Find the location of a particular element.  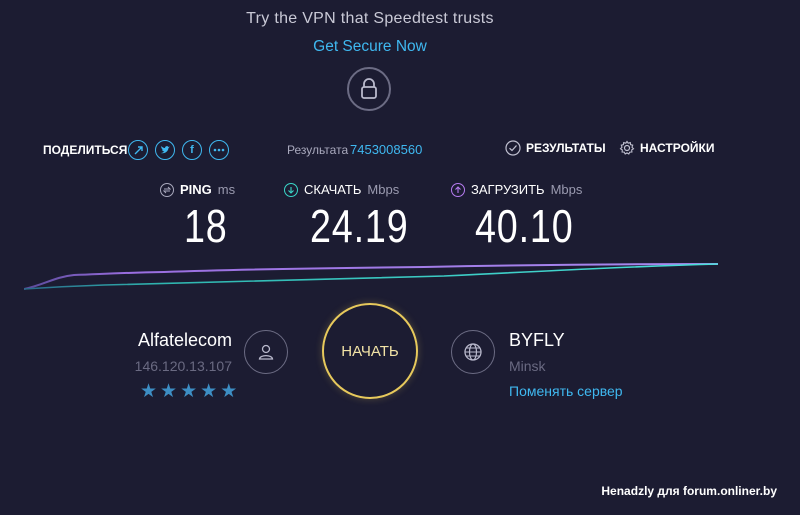

get-secure-link: Get Secure Now is located at coordinates (370, 47).